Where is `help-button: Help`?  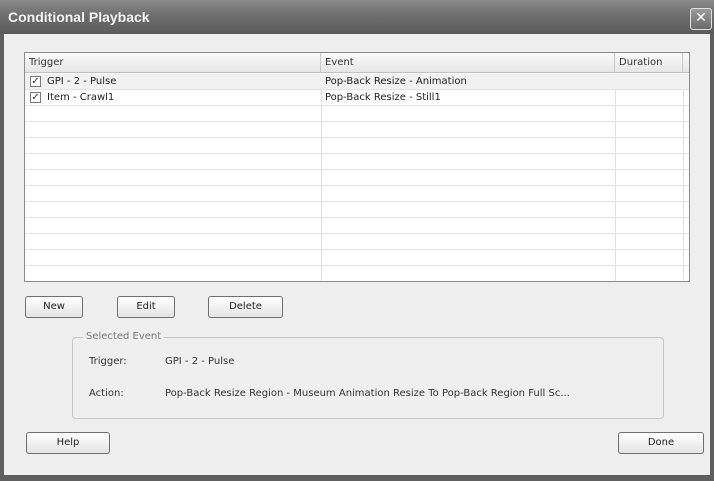 help-button: Help is located at coordinates (68, 443).